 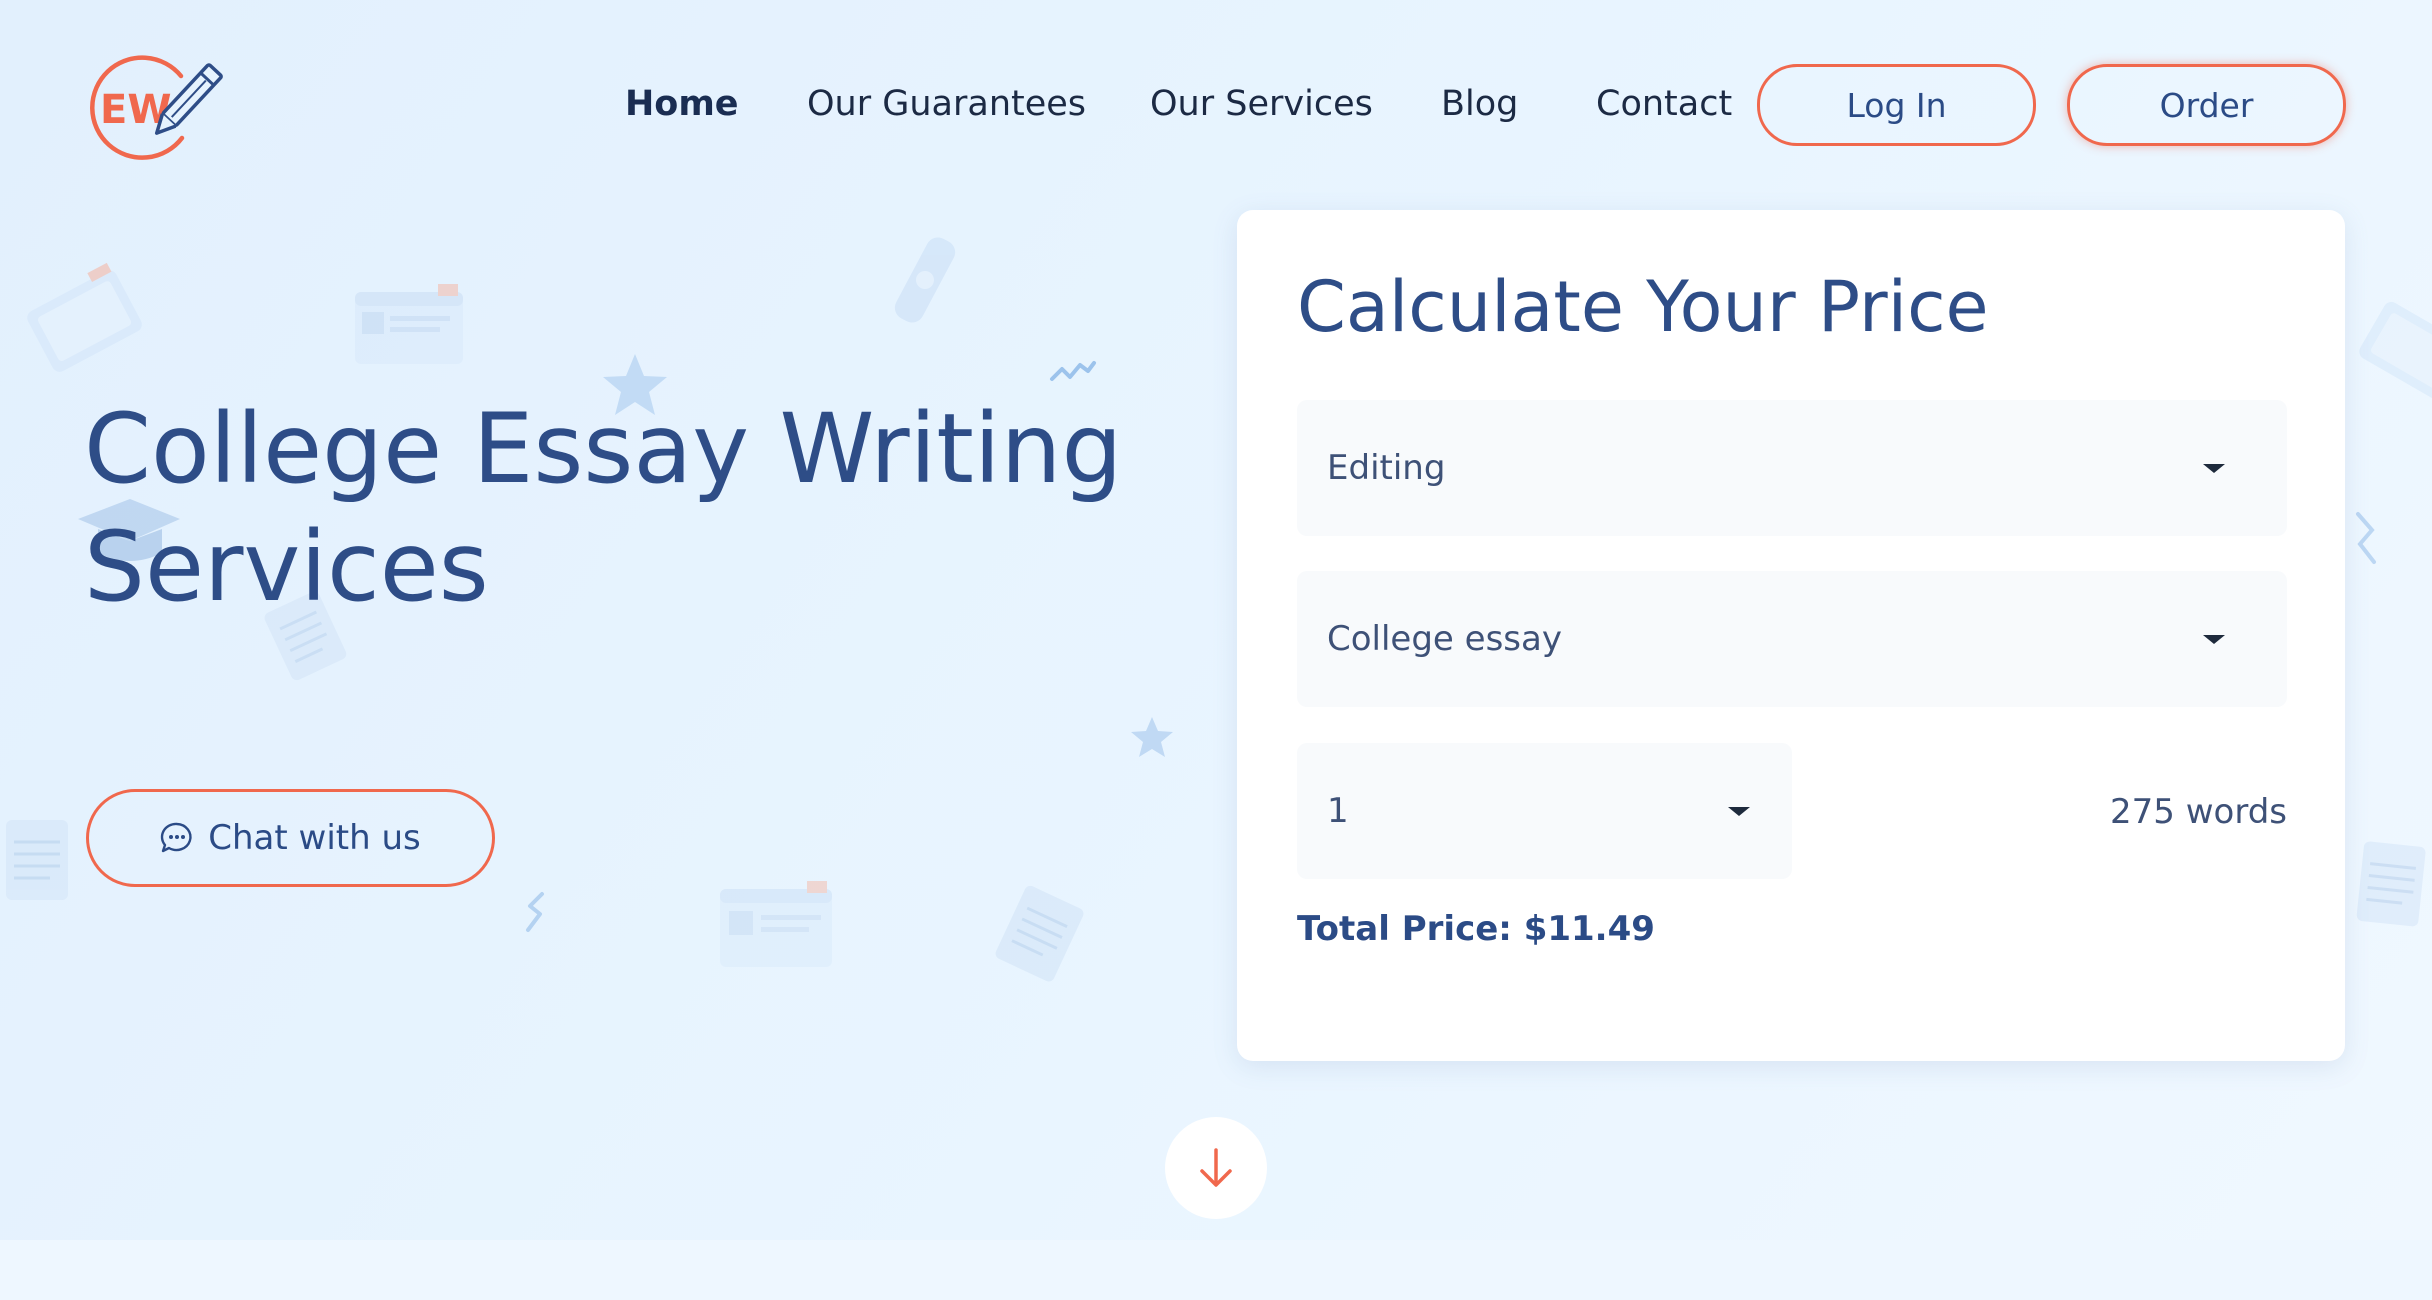 What do you see at coordinates (2198, 812) in the screenshot?
I see `word-count: 275 words` at bounding box center [2198, 812].